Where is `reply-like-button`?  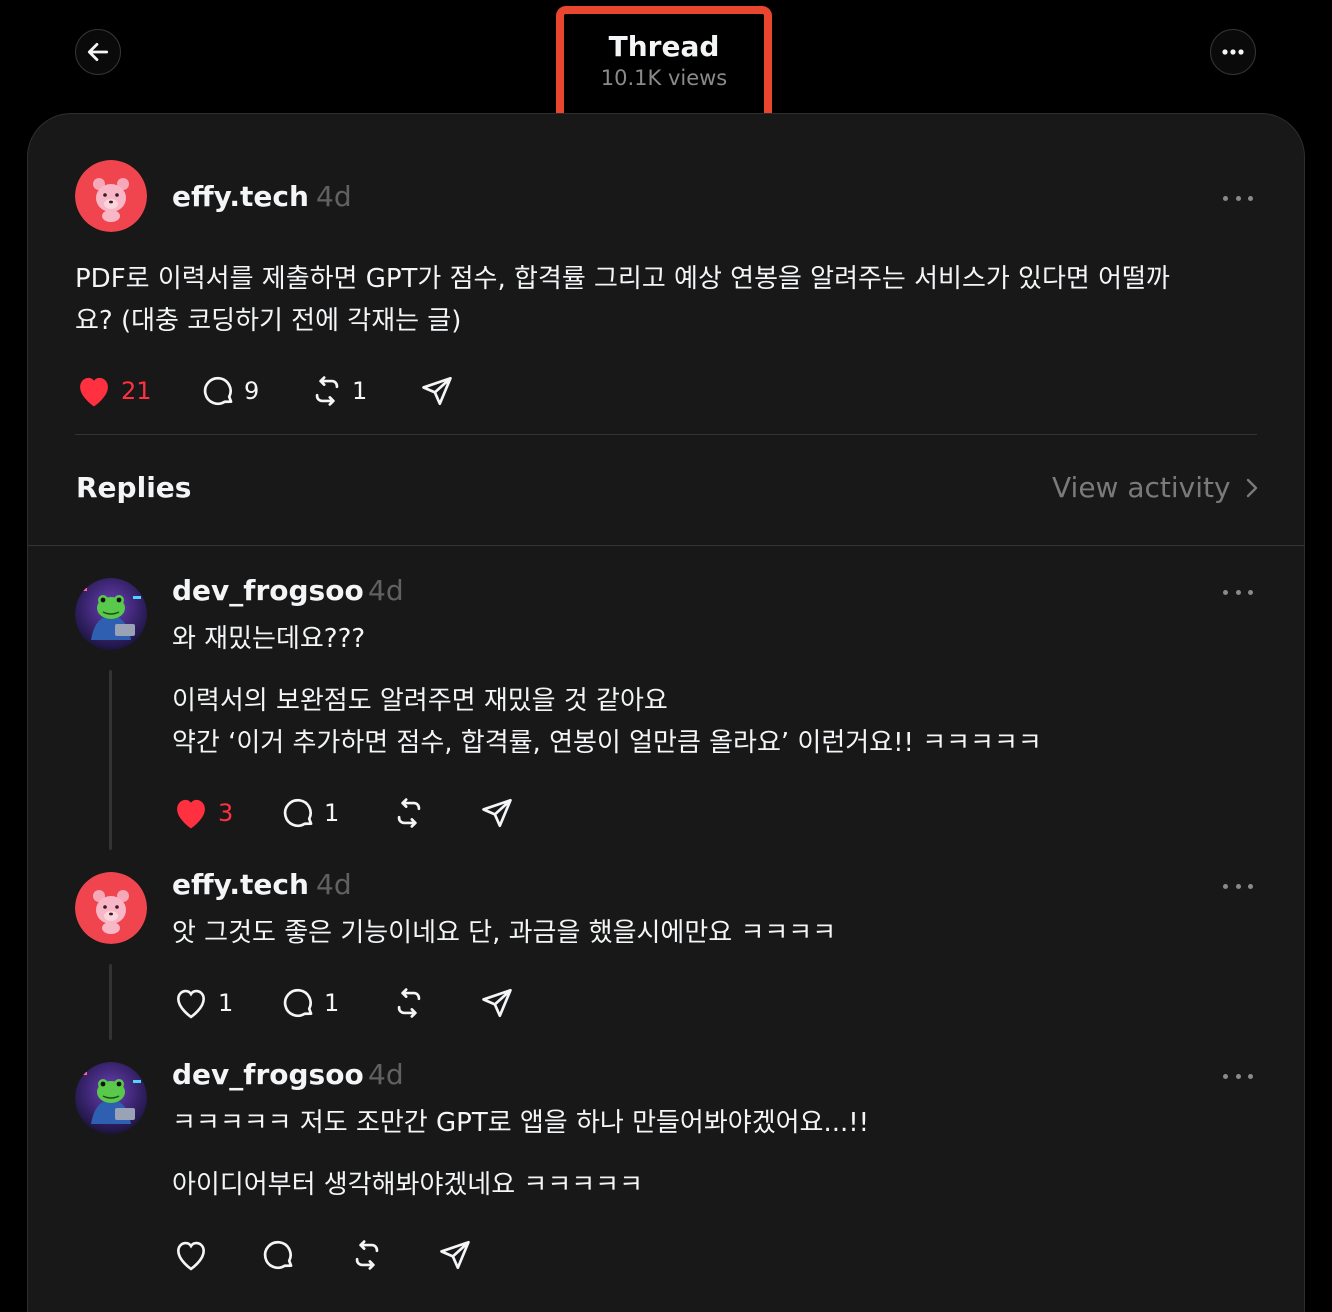 reply-like-button is located at coordinates (191, 1255).